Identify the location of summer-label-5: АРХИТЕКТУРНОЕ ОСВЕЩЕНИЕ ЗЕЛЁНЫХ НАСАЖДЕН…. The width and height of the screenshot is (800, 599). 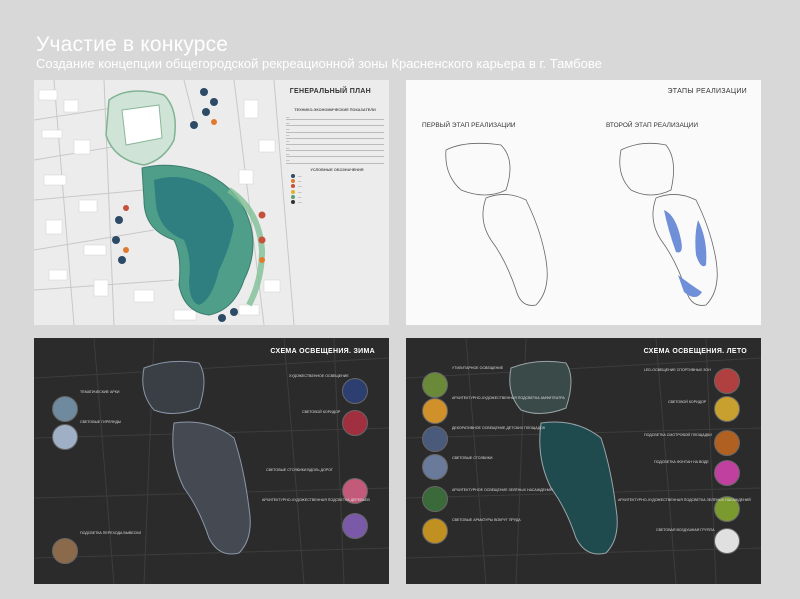
(502, 490).